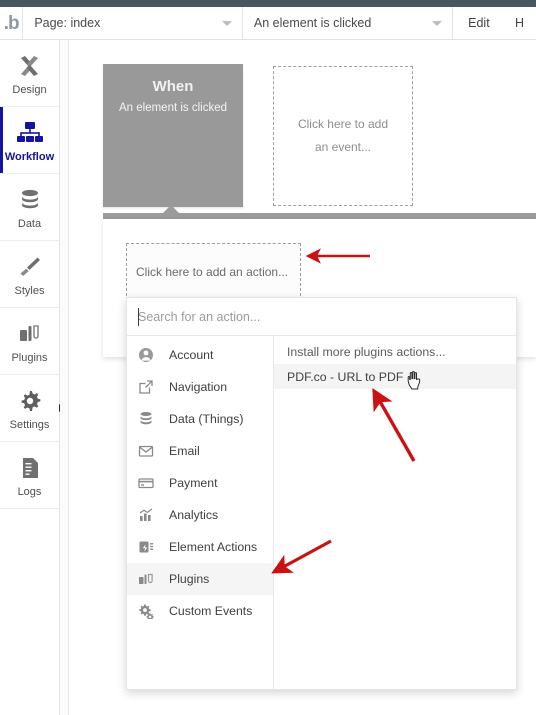 The width and height of the screenshot is (536, 715). I want to click on sidebar-item-label: Logs, so click(29, 491).